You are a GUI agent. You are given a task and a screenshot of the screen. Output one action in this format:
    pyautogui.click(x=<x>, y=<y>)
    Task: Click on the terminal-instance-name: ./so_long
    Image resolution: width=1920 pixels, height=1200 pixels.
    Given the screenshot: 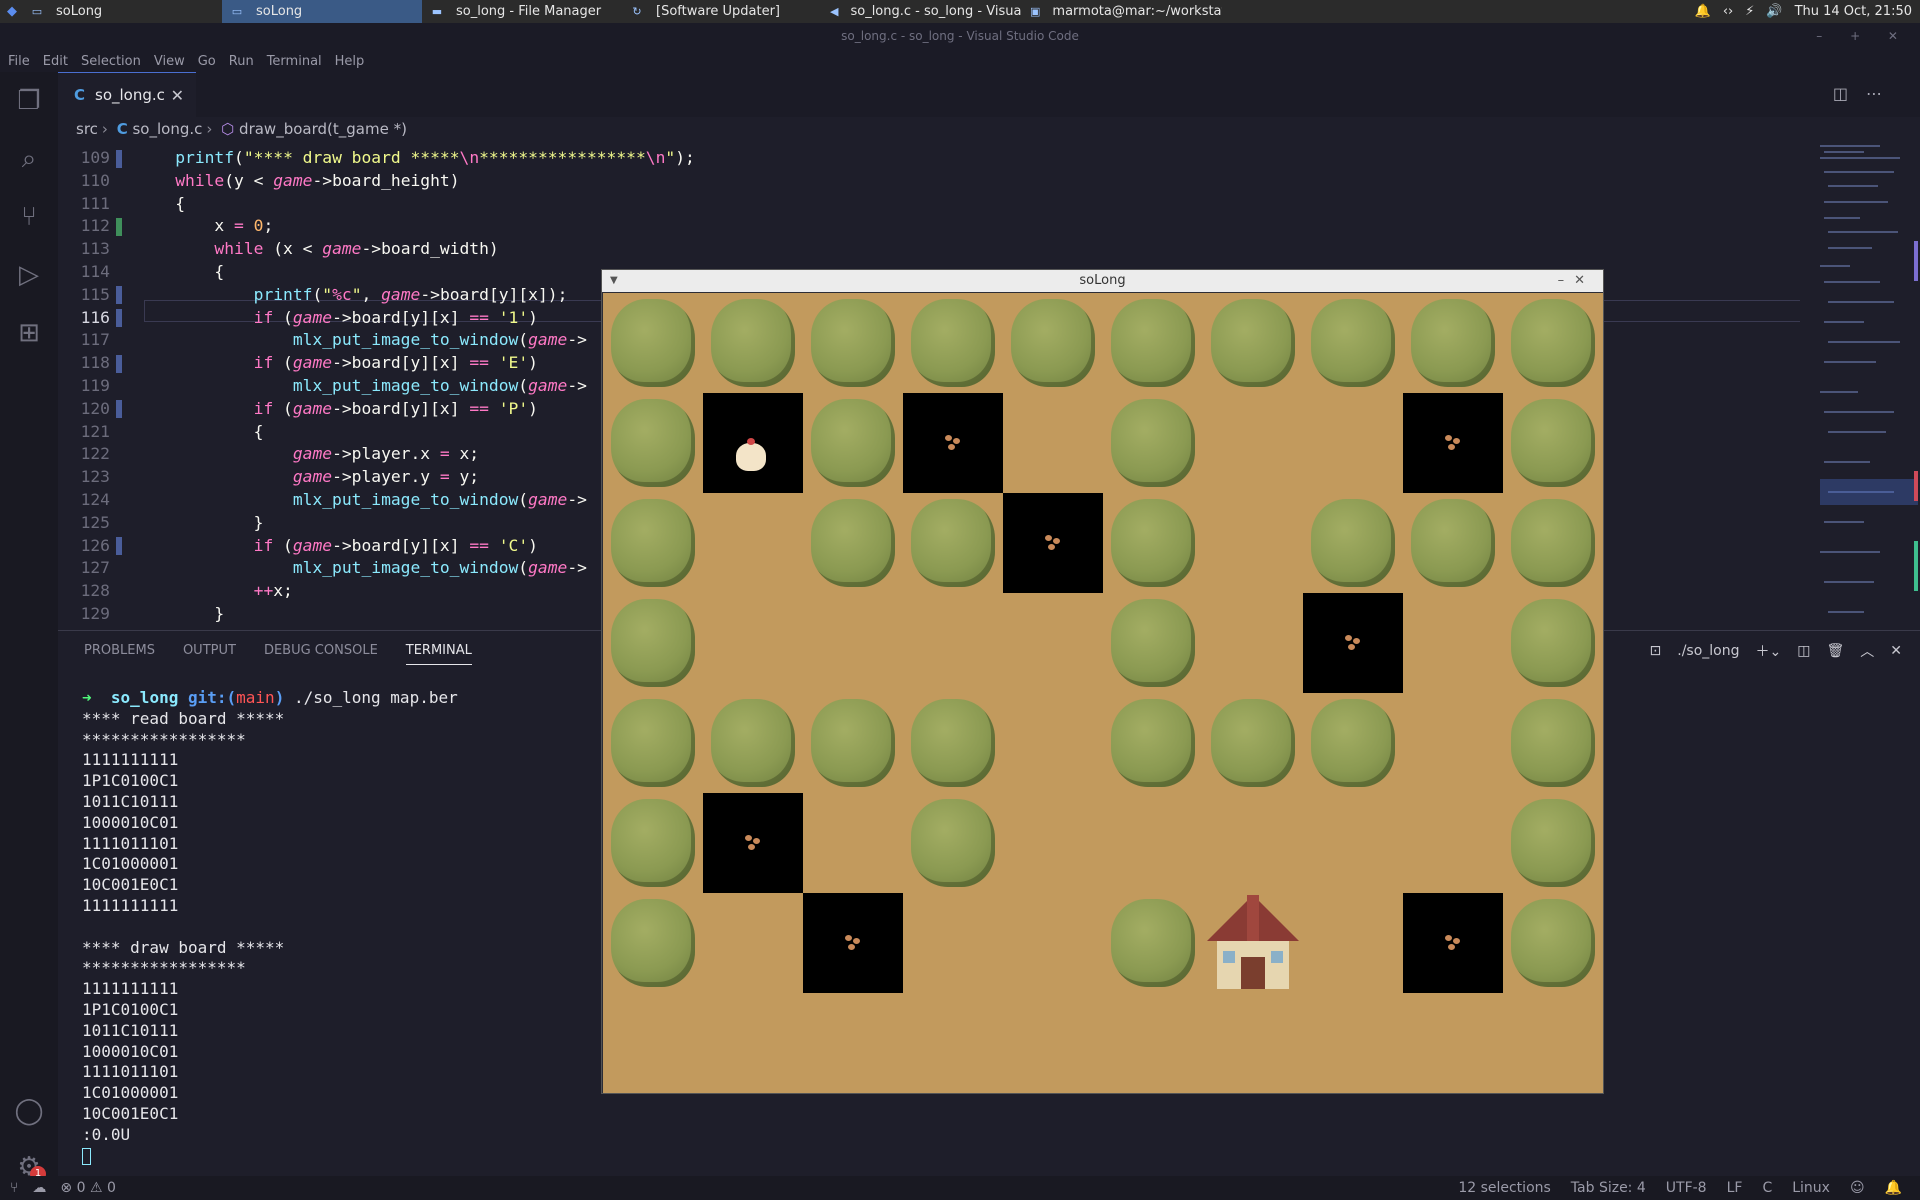 What is the action you would take?
    pyautogui.click(x=1708, y=651)
    